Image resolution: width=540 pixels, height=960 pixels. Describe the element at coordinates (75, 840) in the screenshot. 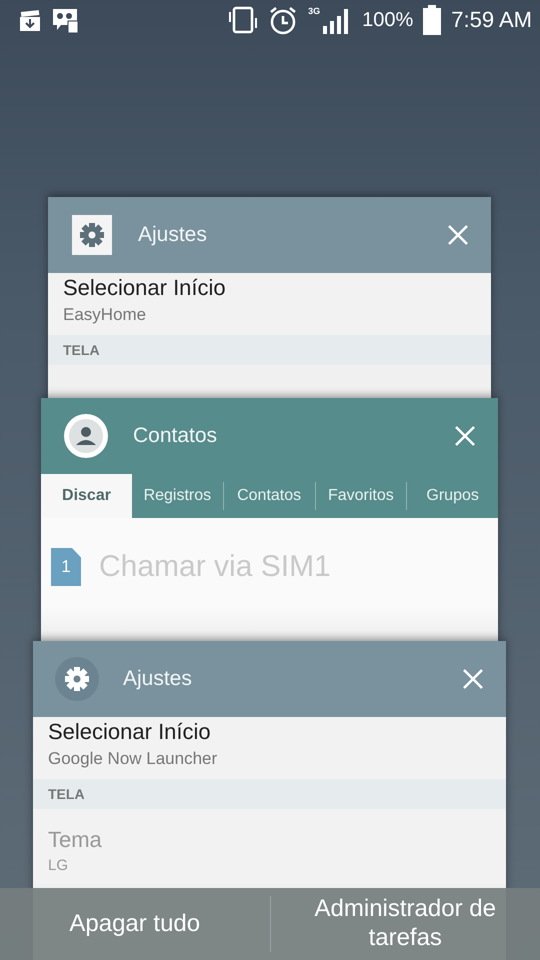

I see `setting-title: Tema` at that location.